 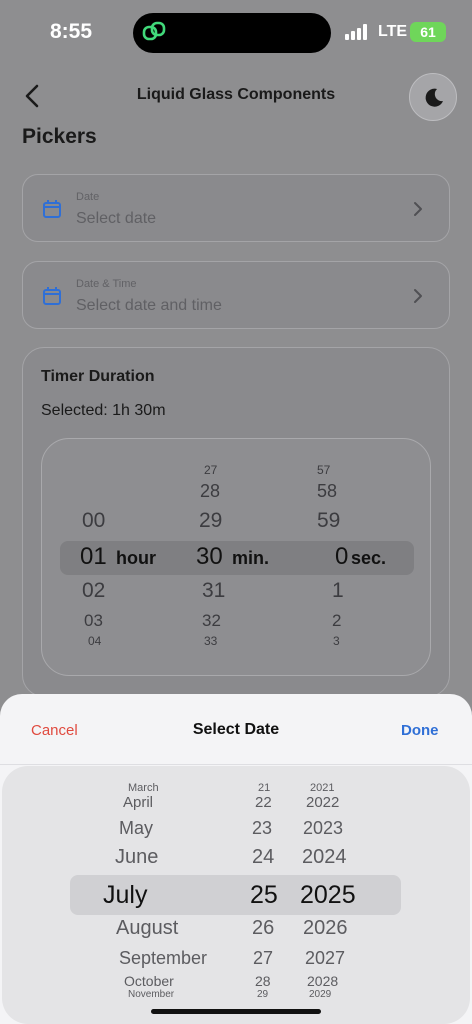 I want to click on divider, so click(x=236, y=764).